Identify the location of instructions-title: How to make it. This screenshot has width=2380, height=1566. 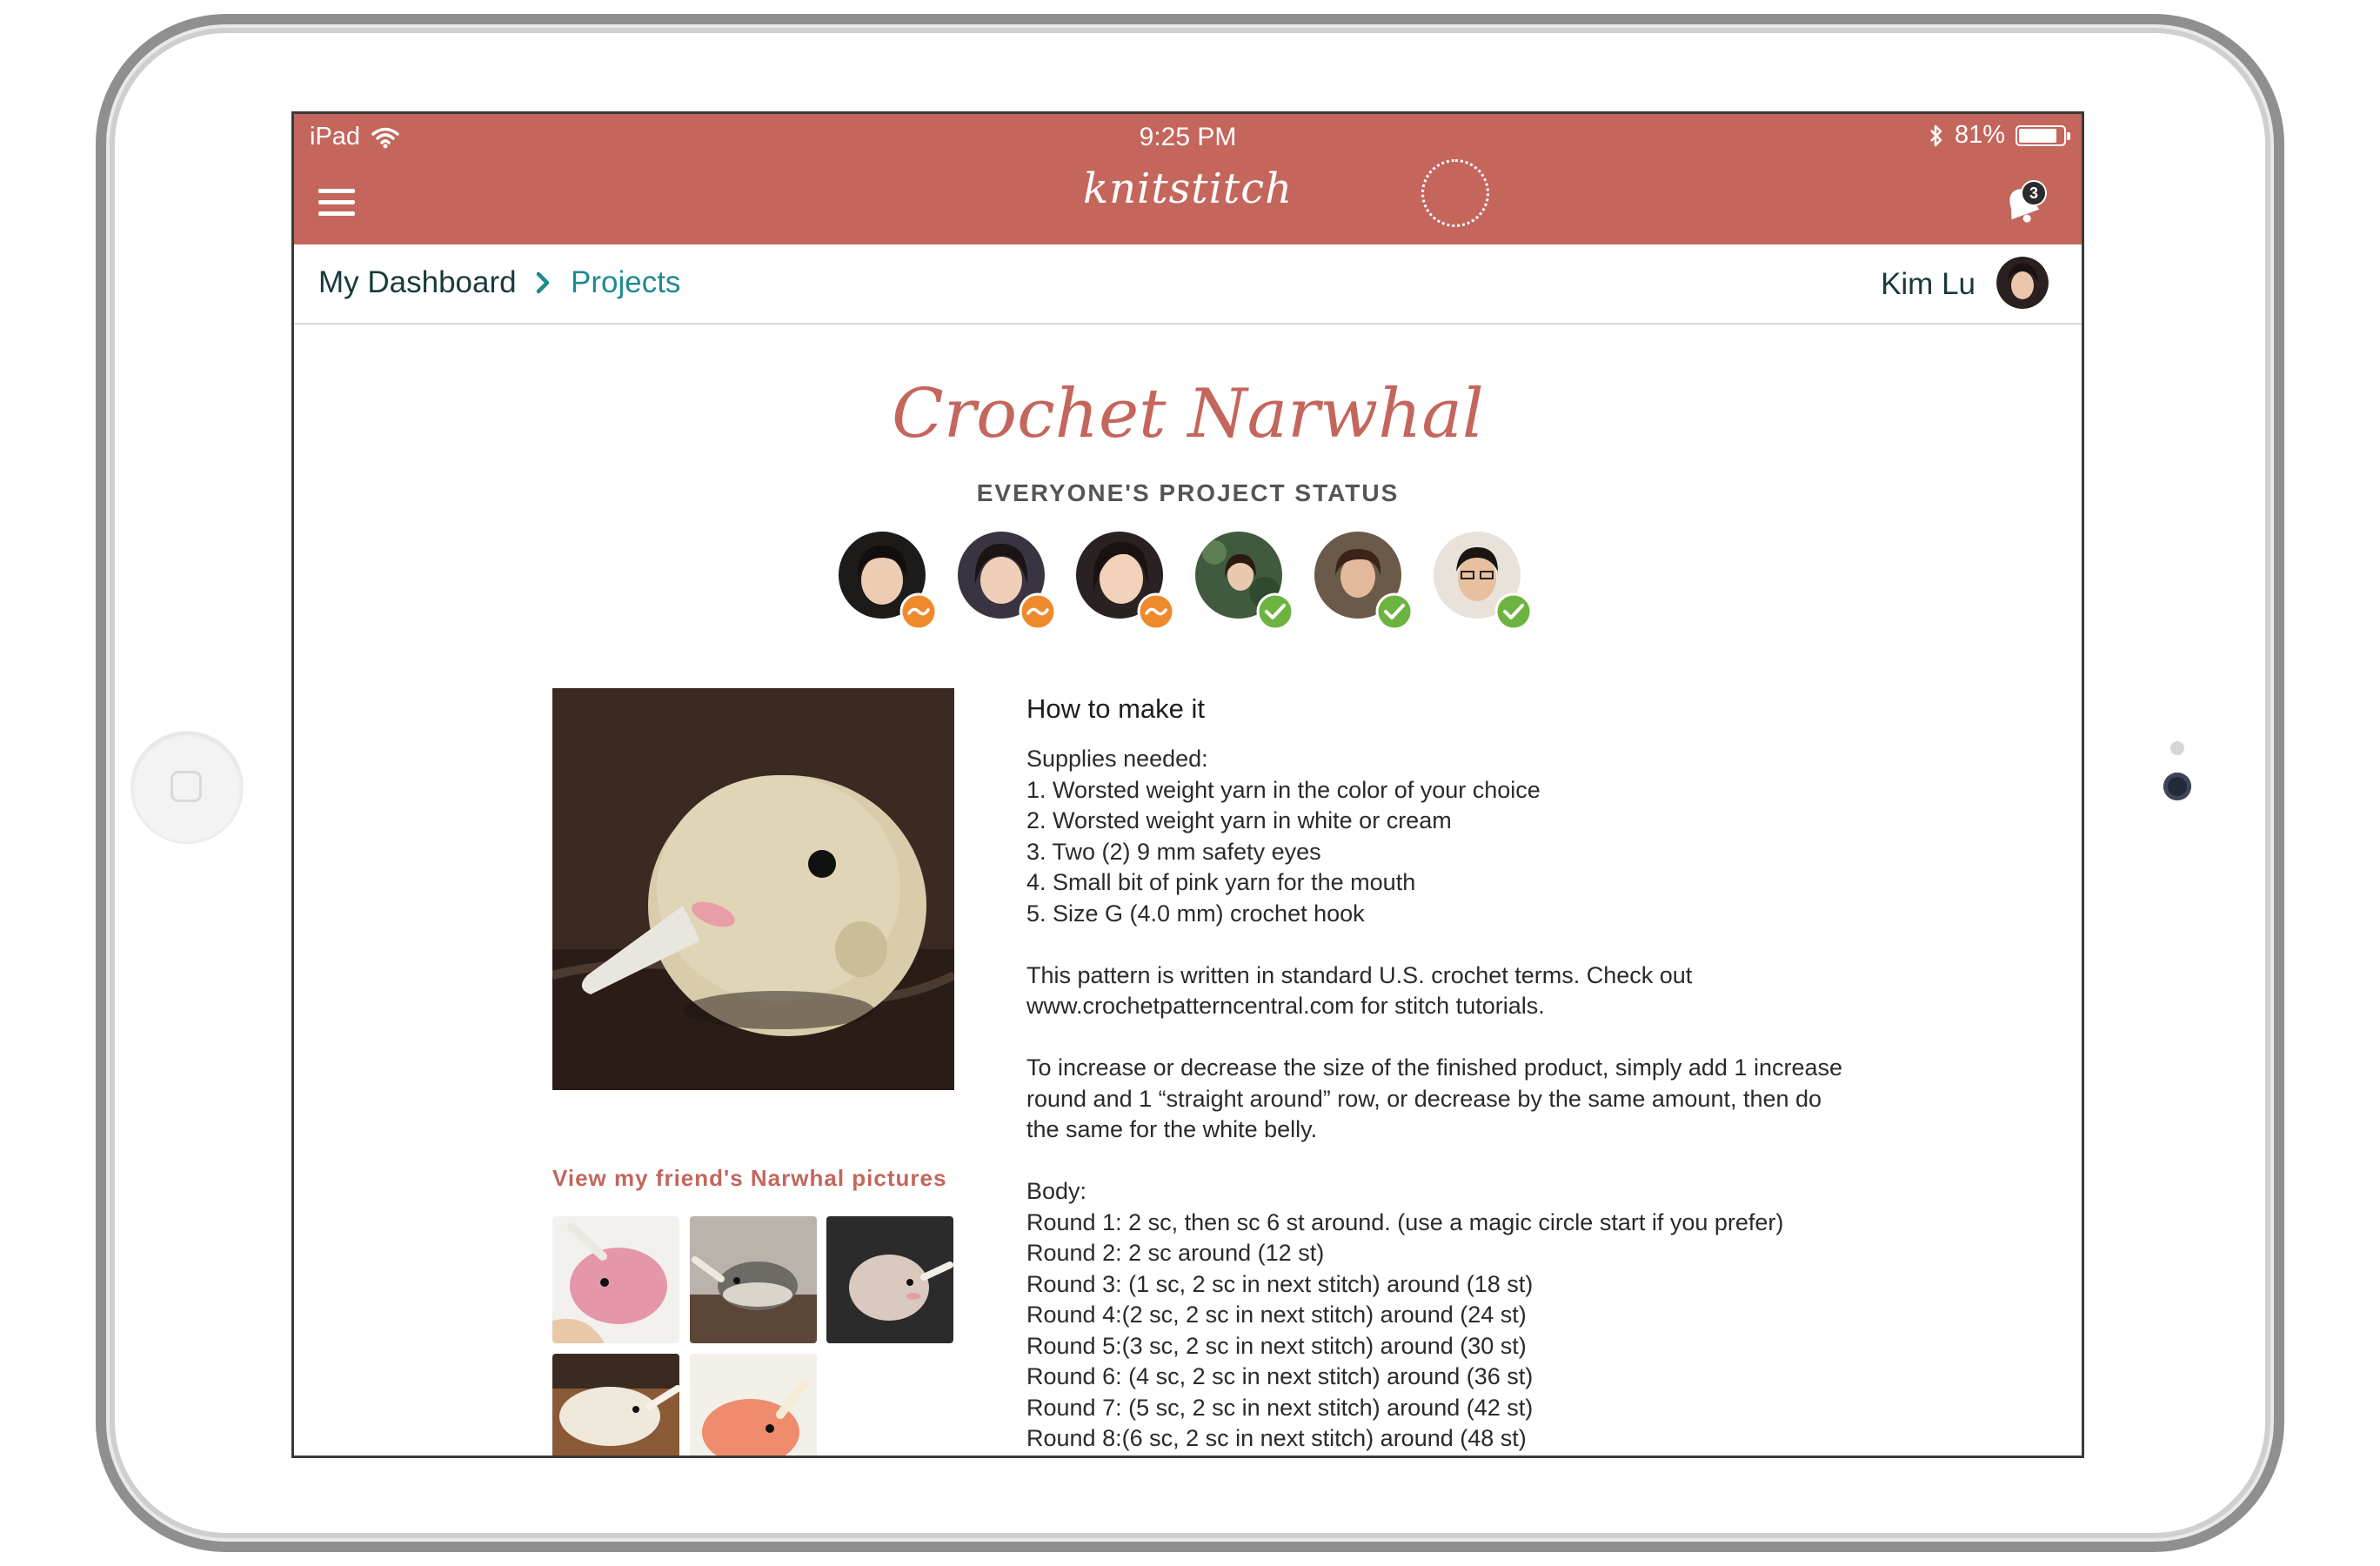
(1116, 708).